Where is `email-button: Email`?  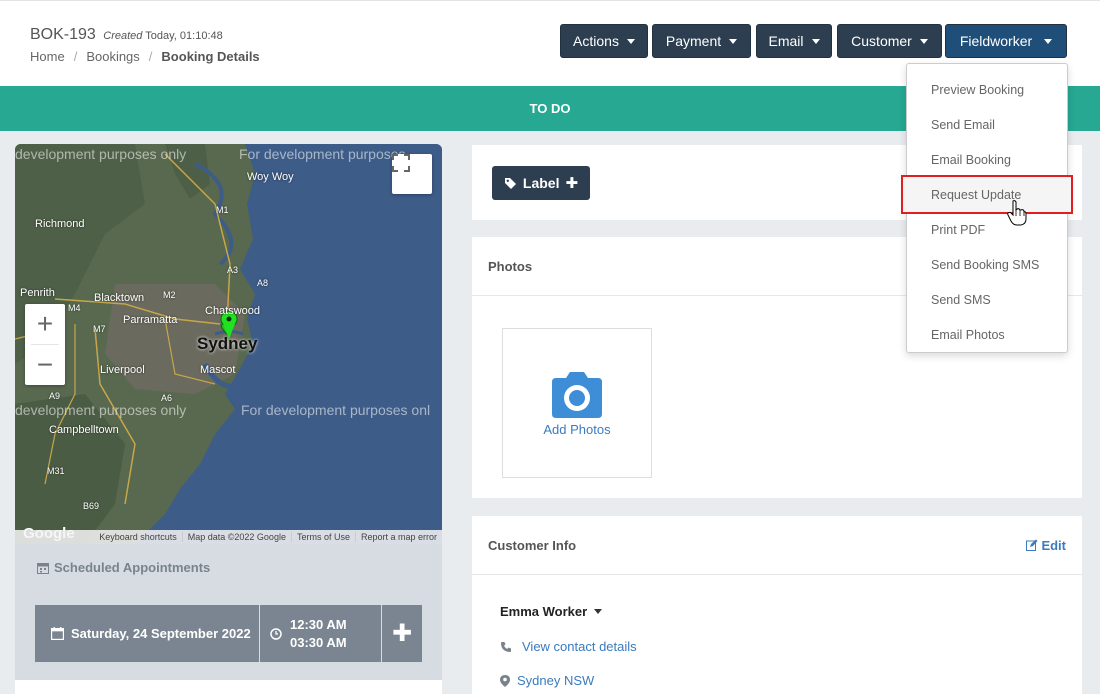
email-button: Email is located at coordinates (794, 41).